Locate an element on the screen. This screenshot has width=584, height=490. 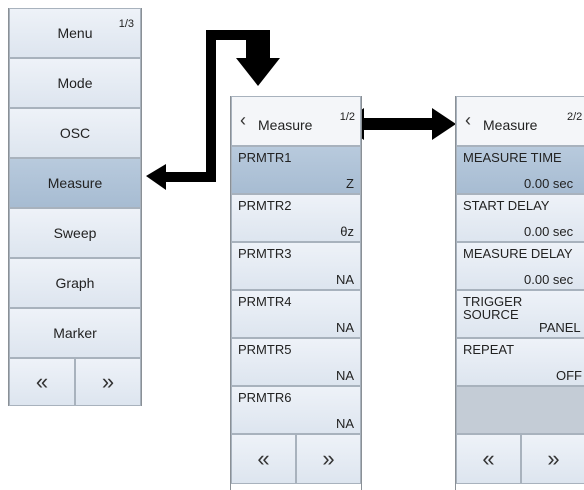
trigger-source-label: TRIGGER SOURCE is located at coordinates (492, 308).